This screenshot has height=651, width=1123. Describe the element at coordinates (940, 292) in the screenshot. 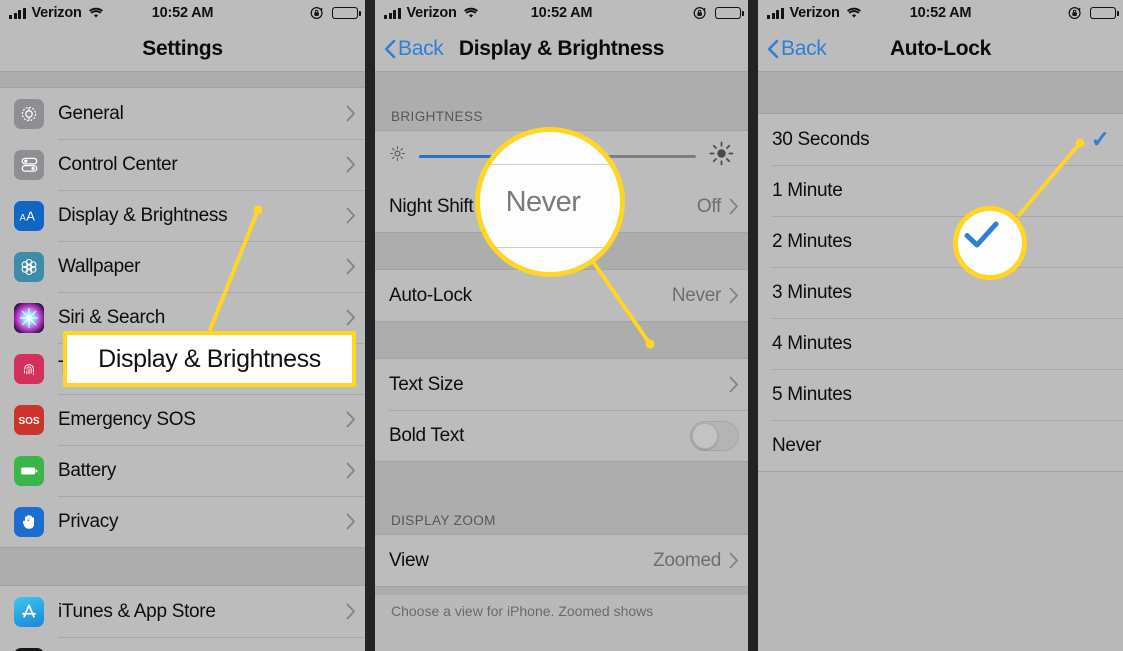

I see `option-3-minutes: 3 Minutes` at that location.